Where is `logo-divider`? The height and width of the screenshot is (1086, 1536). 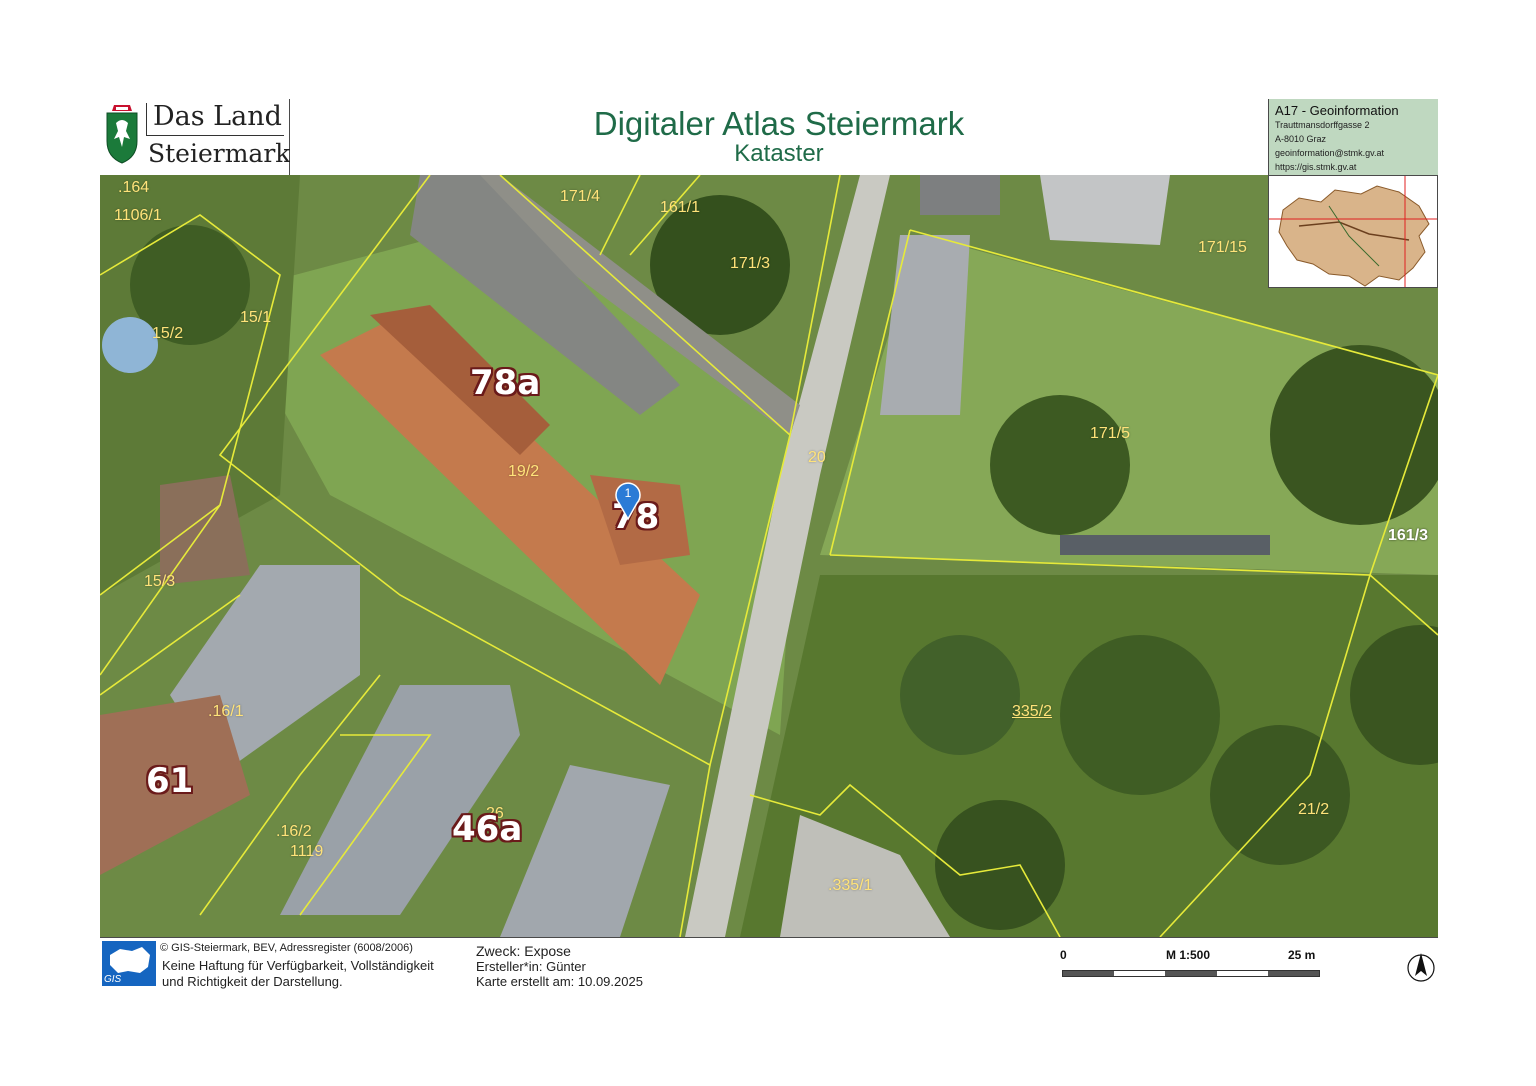
logo-divider is located at coordinates (146, 119).